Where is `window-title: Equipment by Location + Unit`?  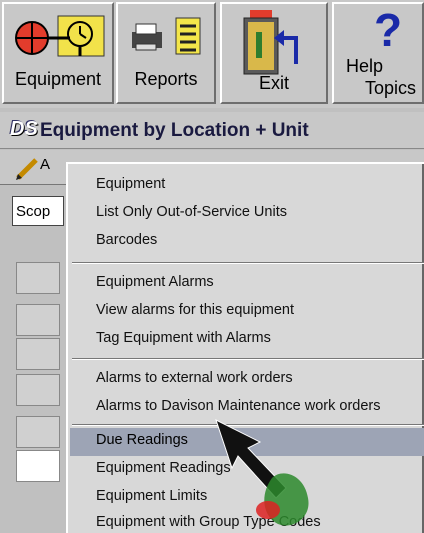
window-title: Equipment by Location + Unit is located at coordinates (174, 130).